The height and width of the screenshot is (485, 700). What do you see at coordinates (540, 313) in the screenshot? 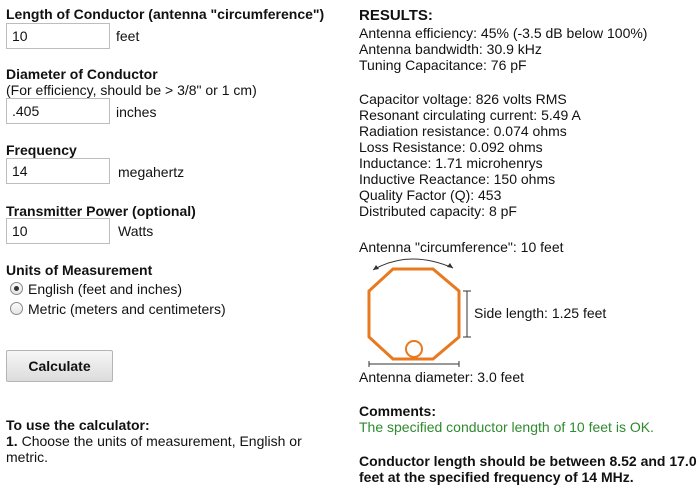
I see `result-side-length: Side length: 1.25 feet` at bounding box center [540, 313].